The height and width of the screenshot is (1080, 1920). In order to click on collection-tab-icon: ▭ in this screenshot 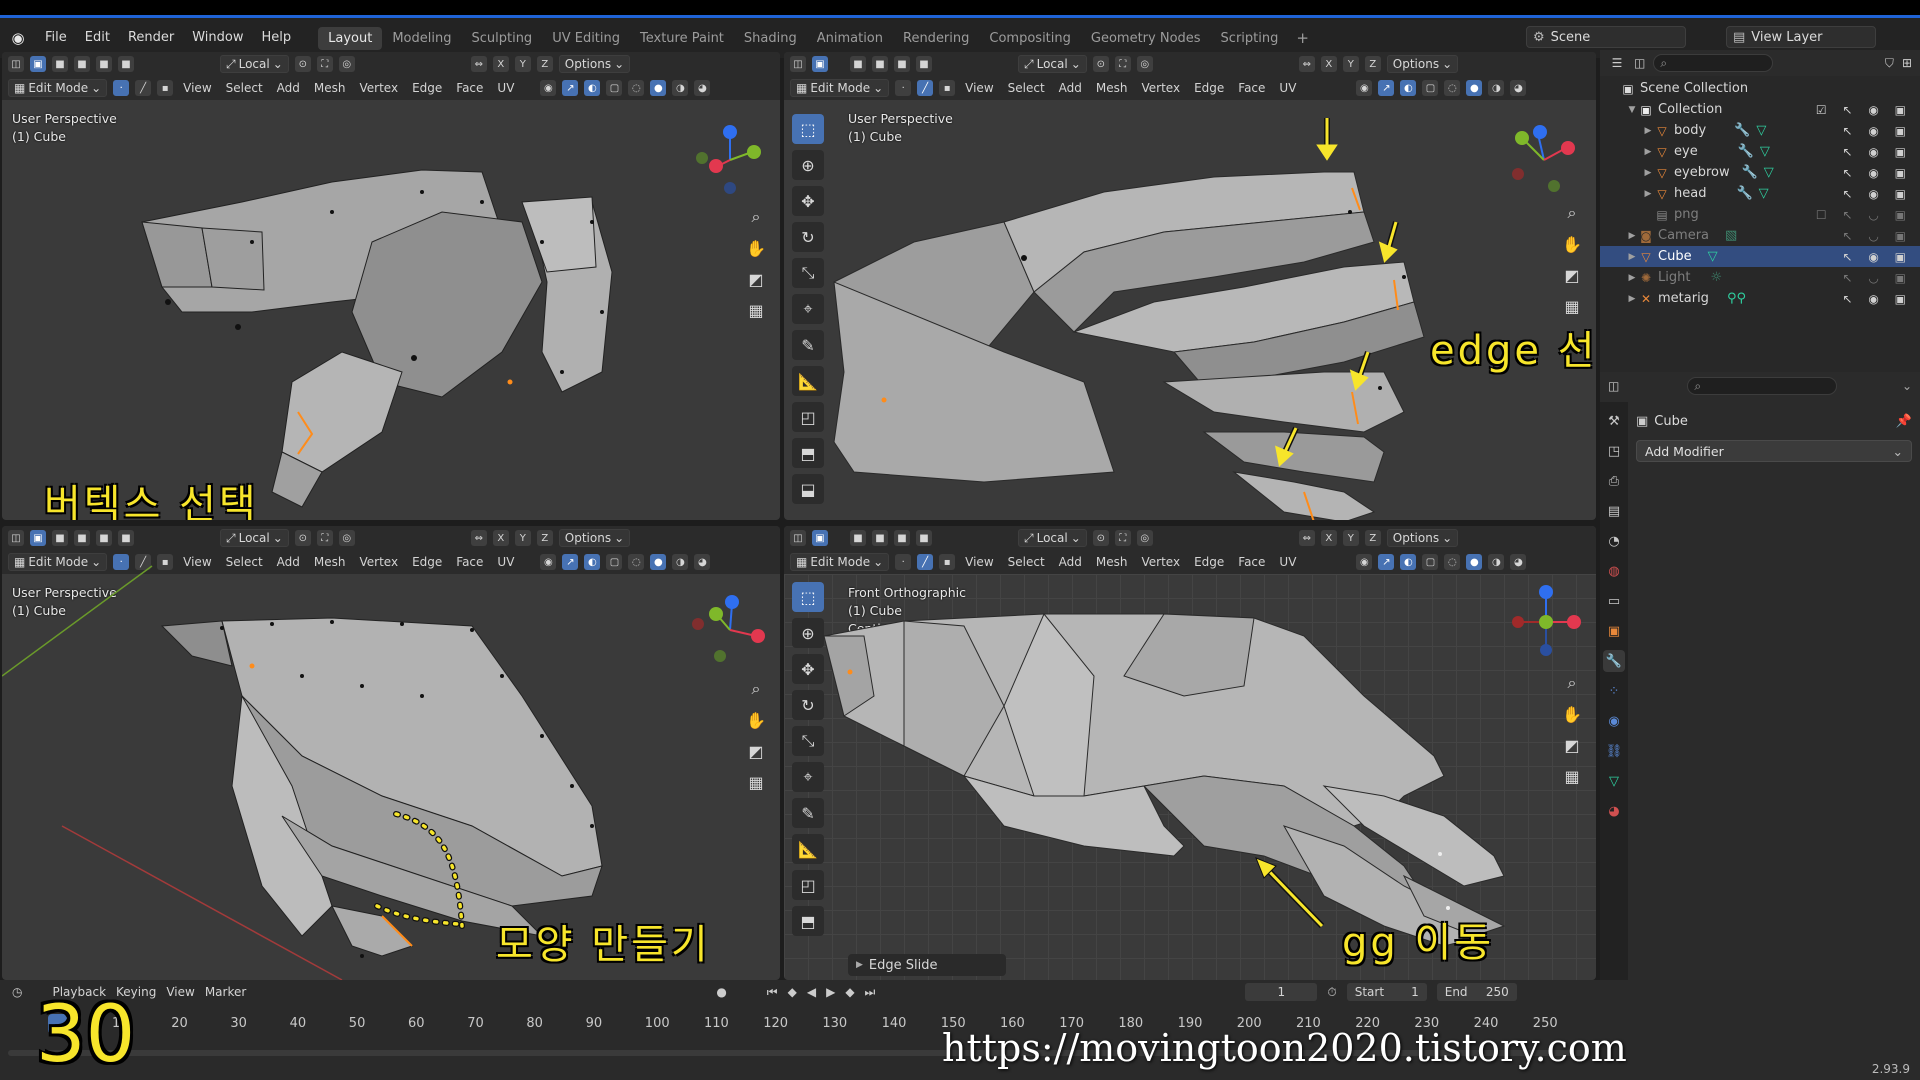, I will do `click(1614, 601)`.